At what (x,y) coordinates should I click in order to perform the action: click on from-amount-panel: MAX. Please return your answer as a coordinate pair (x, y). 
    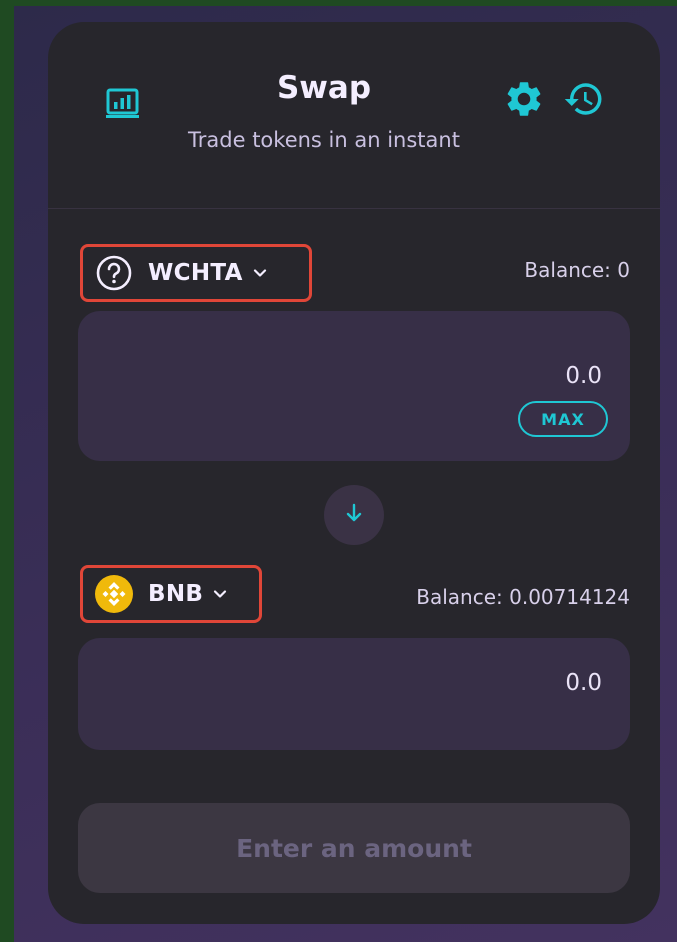
    Looking at the image, I should click on (354, 386).